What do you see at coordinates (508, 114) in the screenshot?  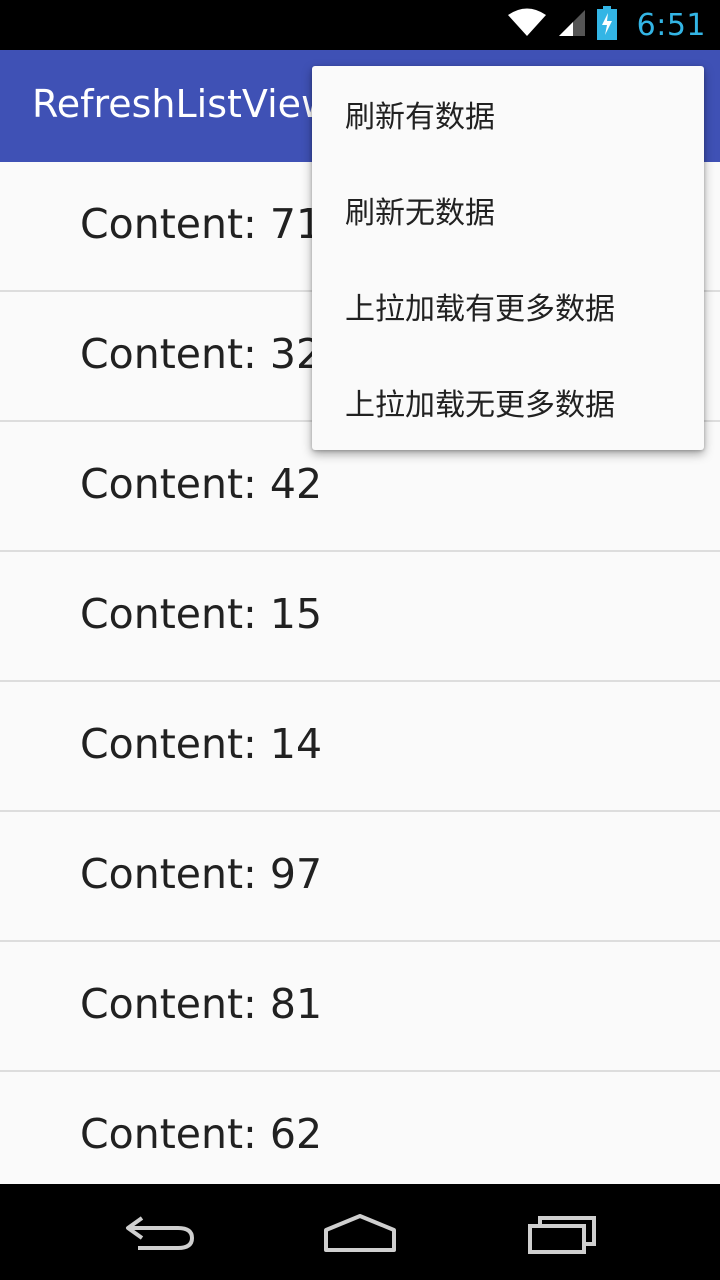 I see `menu-item-refresh-with-data: 刷新有数据` at bounding box center [508, 114].